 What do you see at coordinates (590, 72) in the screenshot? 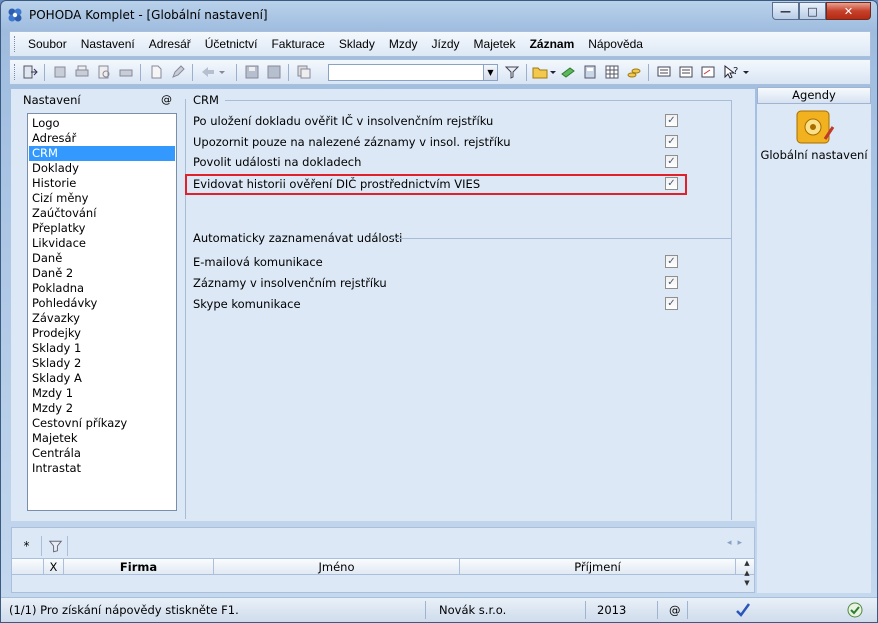
I see `calculator-icon` at bounding box center [590, 72].